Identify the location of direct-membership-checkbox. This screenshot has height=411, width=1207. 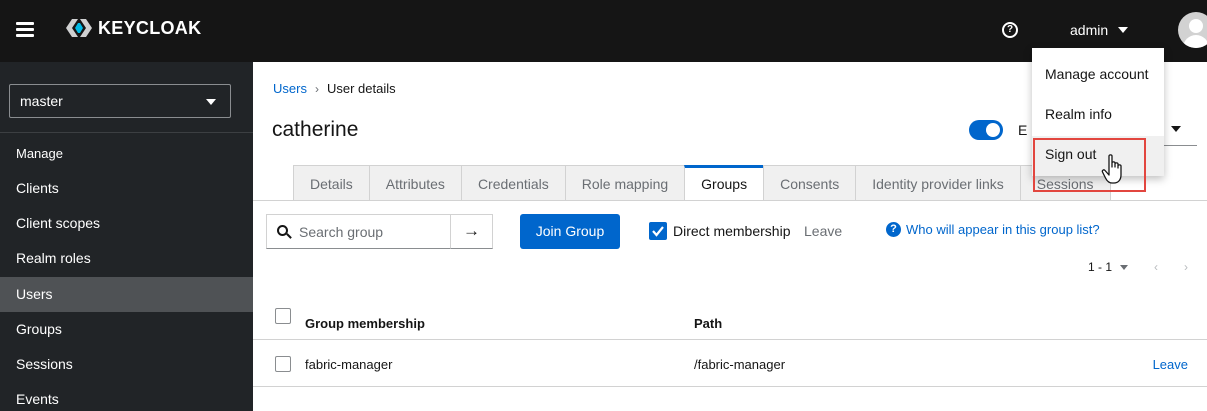
(658, 231).